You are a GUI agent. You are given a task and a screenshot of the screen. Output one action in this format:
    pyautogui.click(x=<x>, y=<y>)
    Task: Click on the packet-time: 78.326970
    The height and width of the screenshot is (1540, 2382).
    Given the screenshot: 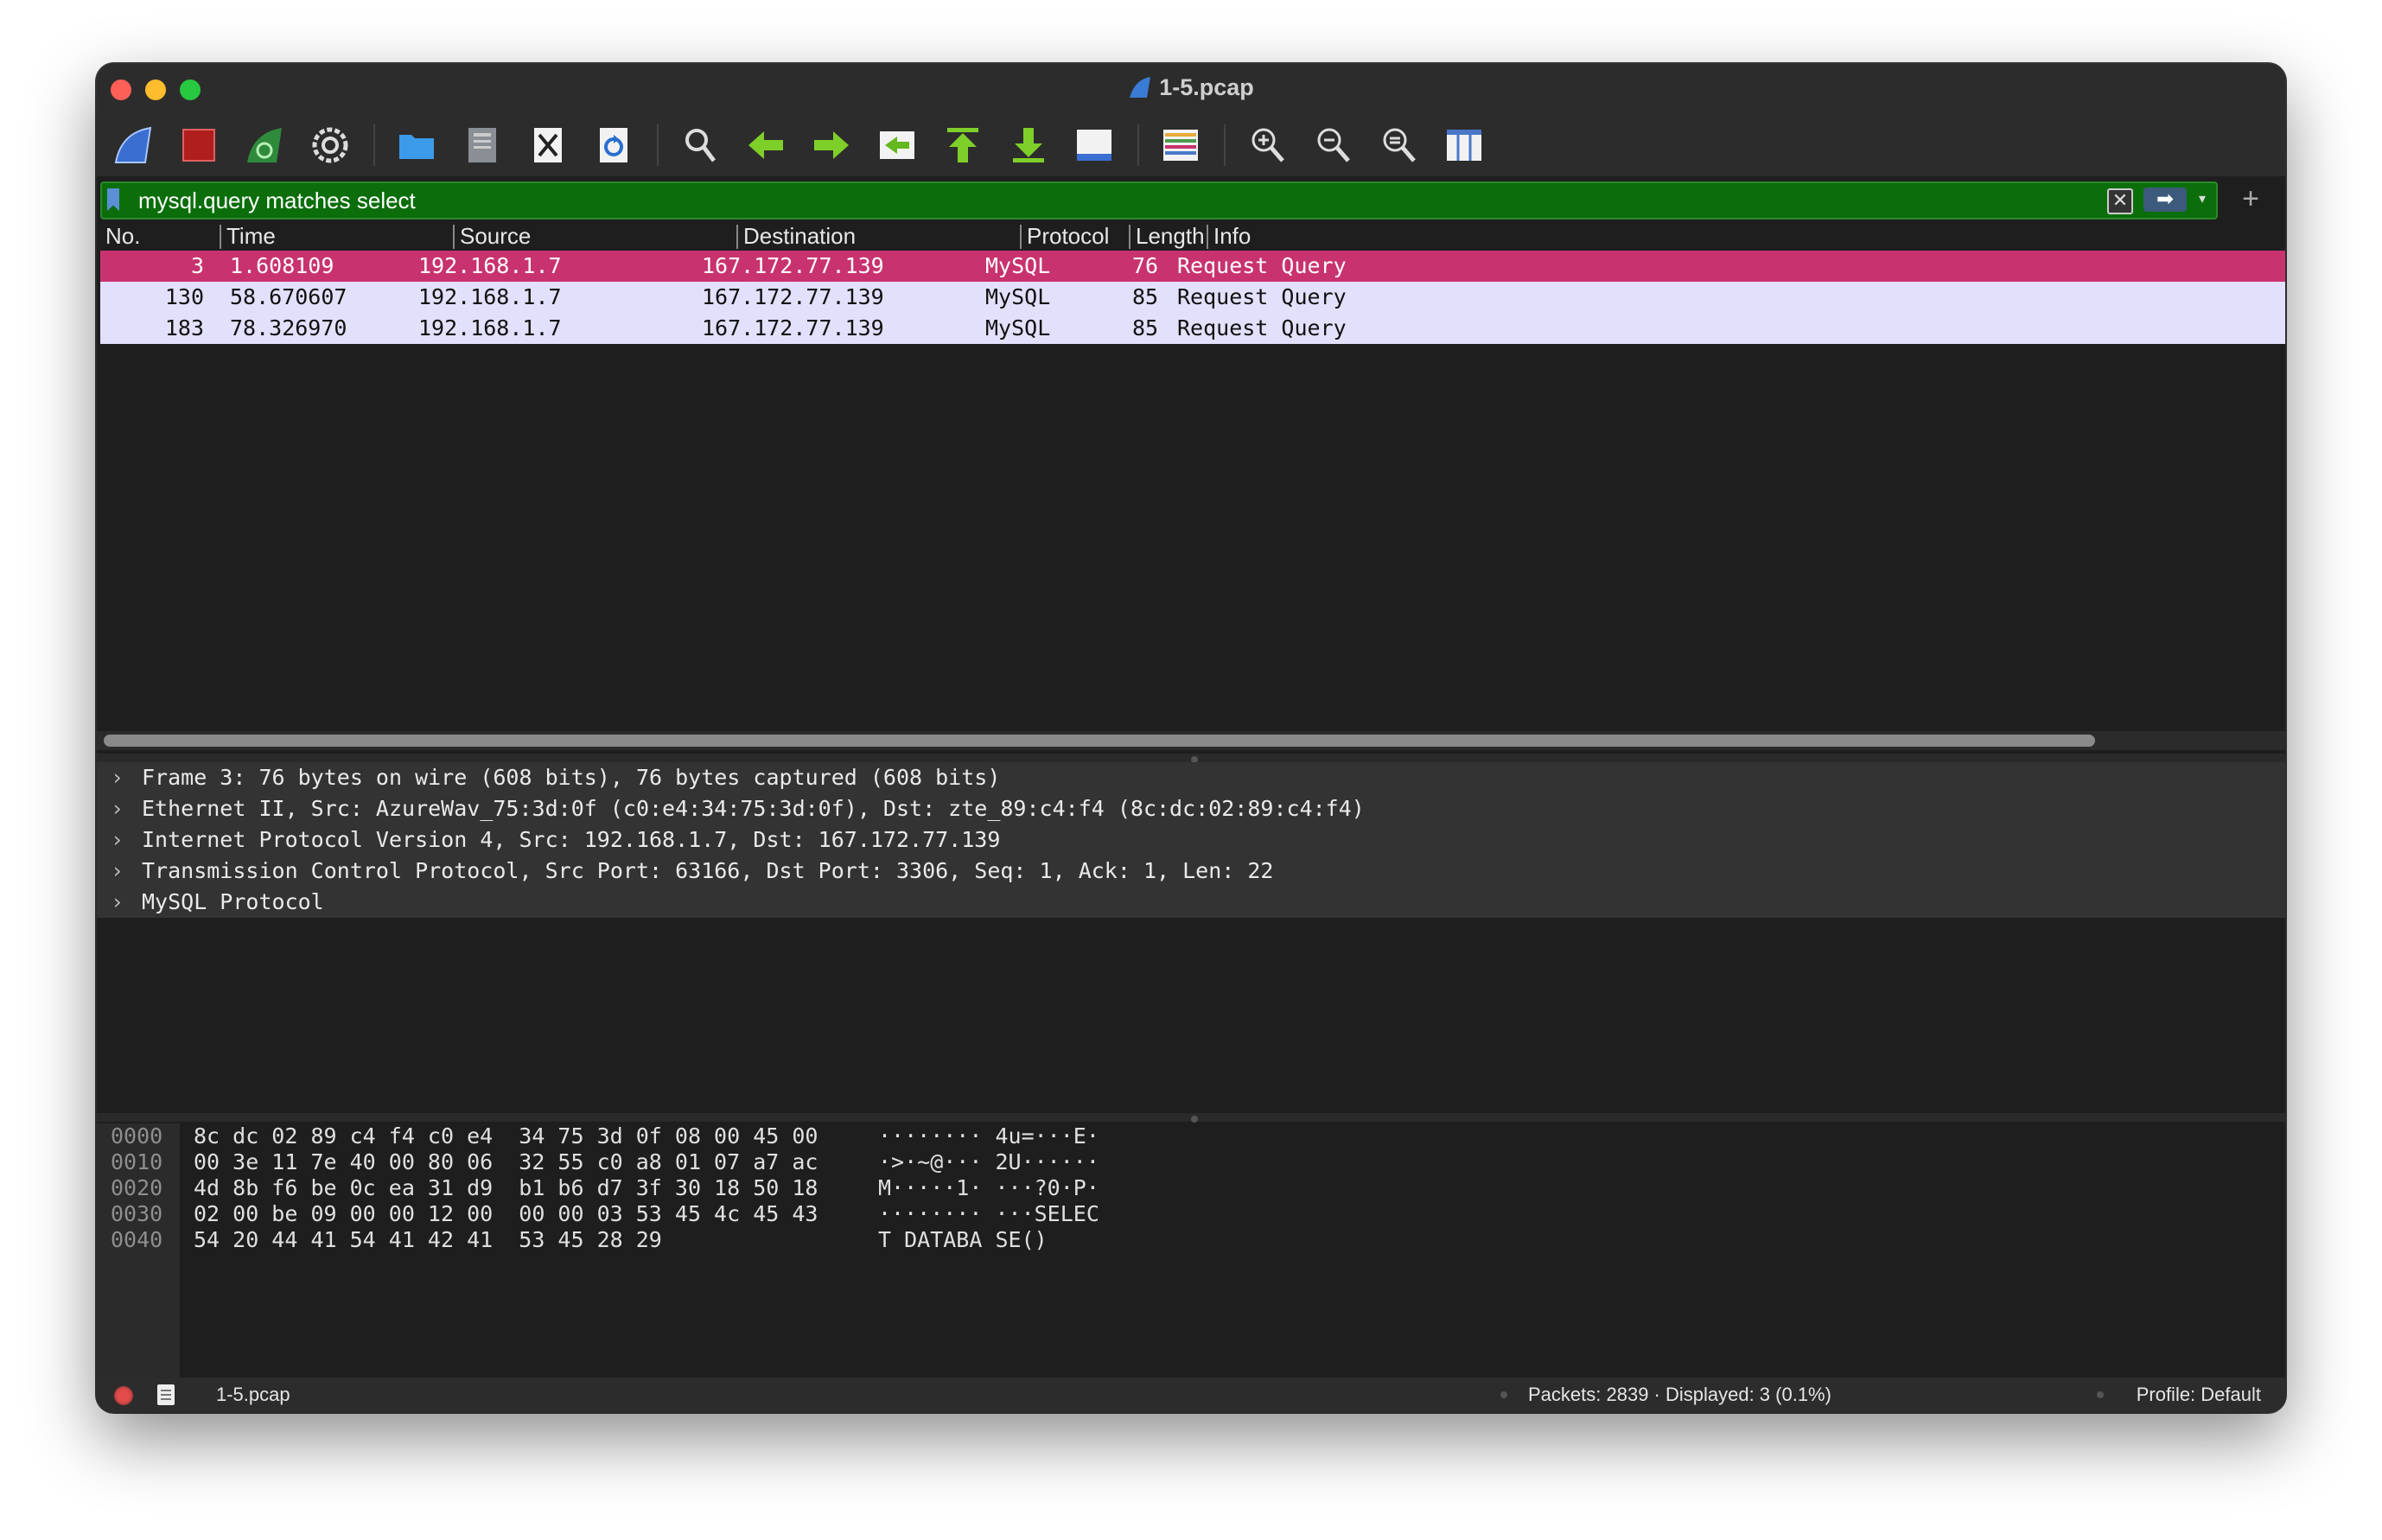 What is the action you would take?
    pyautogui.click(x=288, y=327)
    